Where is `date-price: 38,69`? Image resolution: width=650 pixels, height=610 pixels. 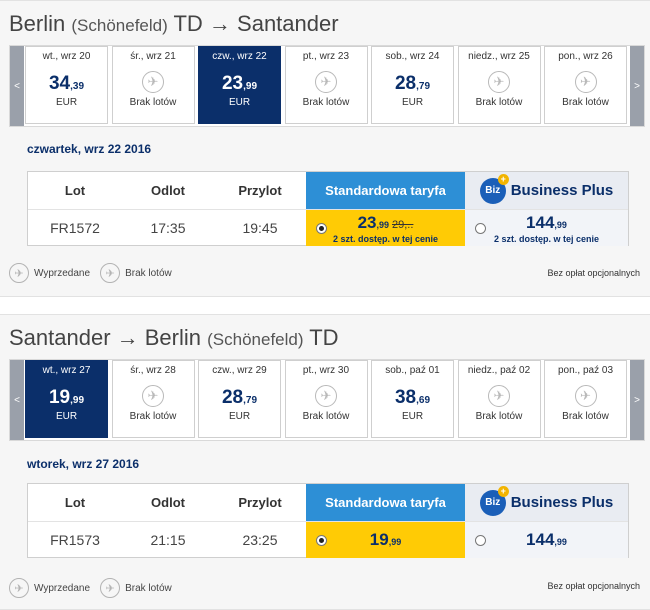 date-price: 38,69 is located at coordinates (412, 397).